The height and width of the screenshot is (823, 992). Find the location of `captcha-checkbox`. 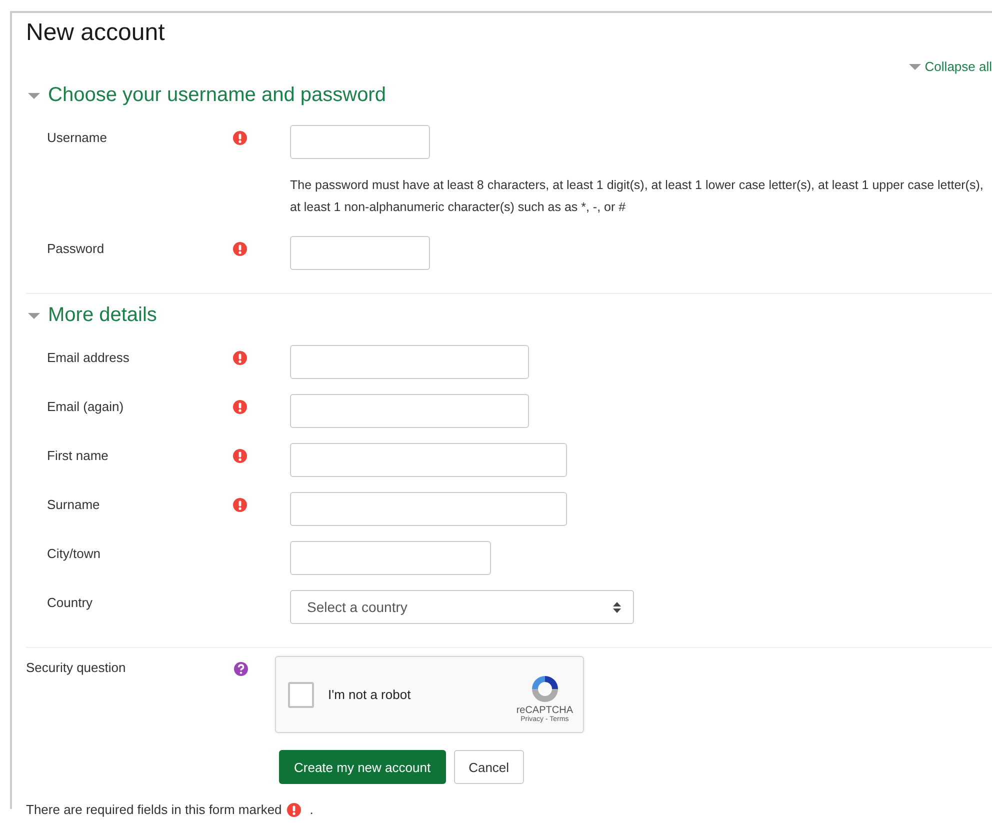

captcha-checkbox is located at coordinates (301, 695).